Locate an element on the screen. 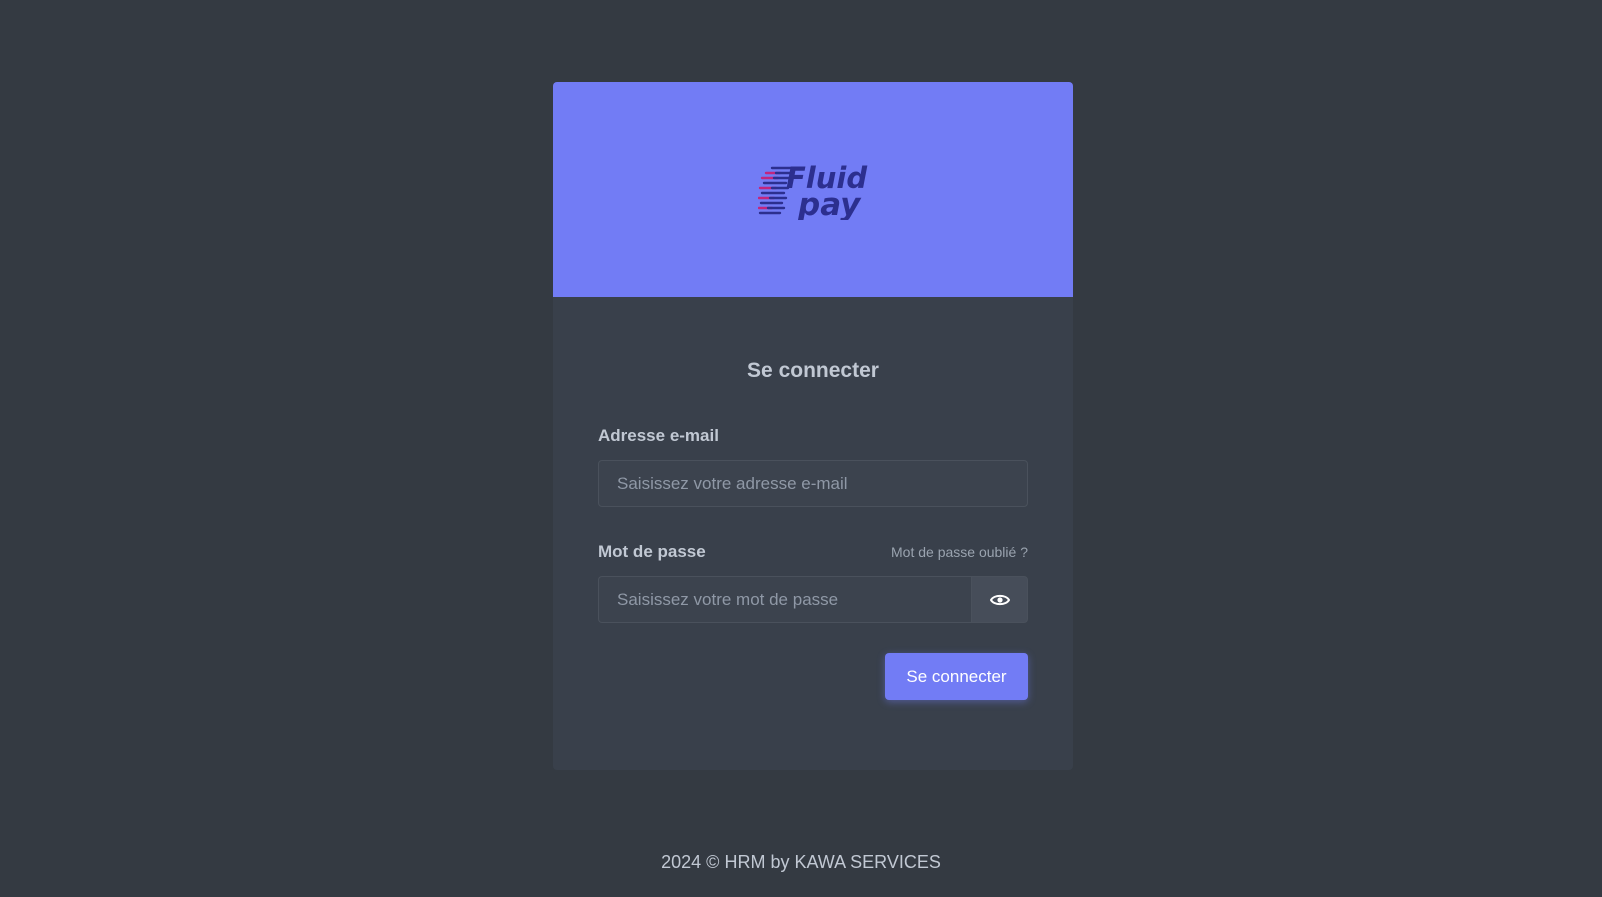  toggle-password-button is located at coordinates (999, 599).